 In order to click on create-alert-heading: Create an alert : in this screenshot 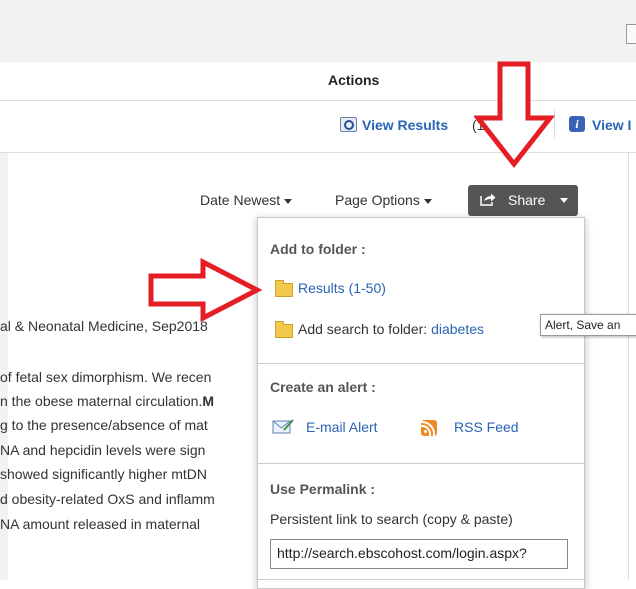, I will do `click(323, 387)`.